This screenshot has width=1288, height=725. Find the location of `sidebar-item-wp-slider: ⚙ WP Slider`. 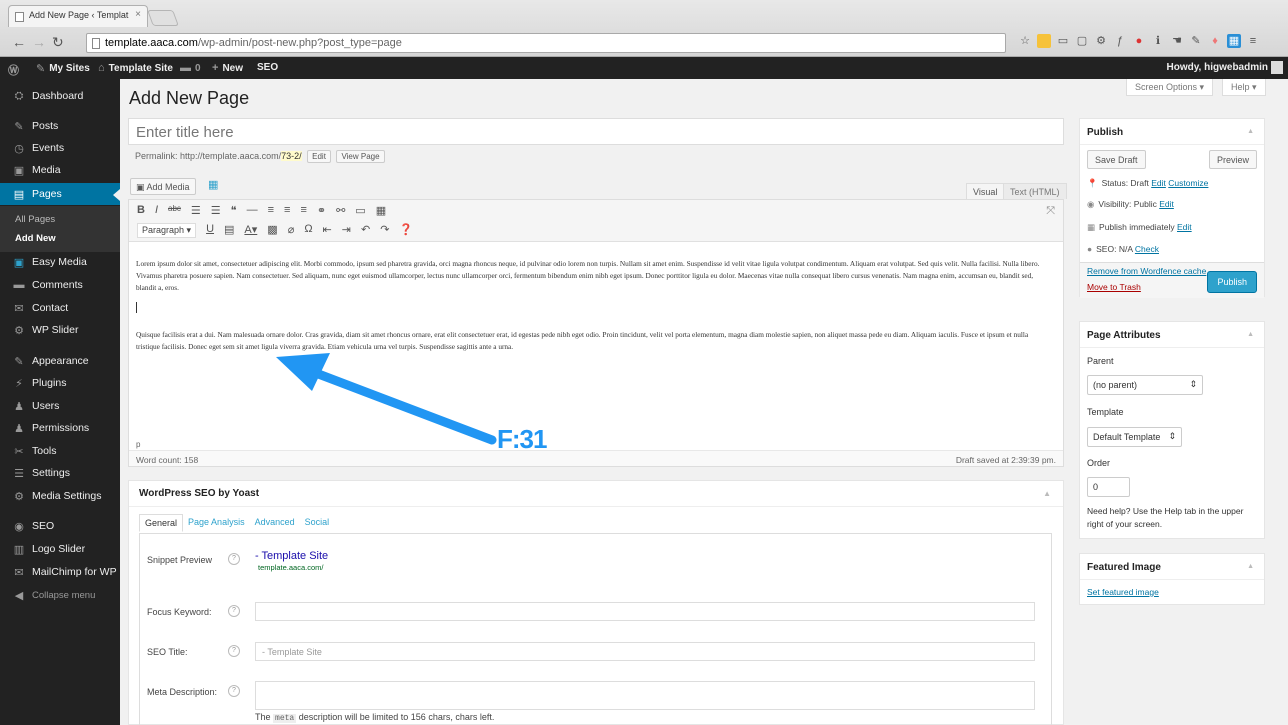

sidebar-item-wp-slider: ⚙ WP Slider is located at coordinates (60, 330).